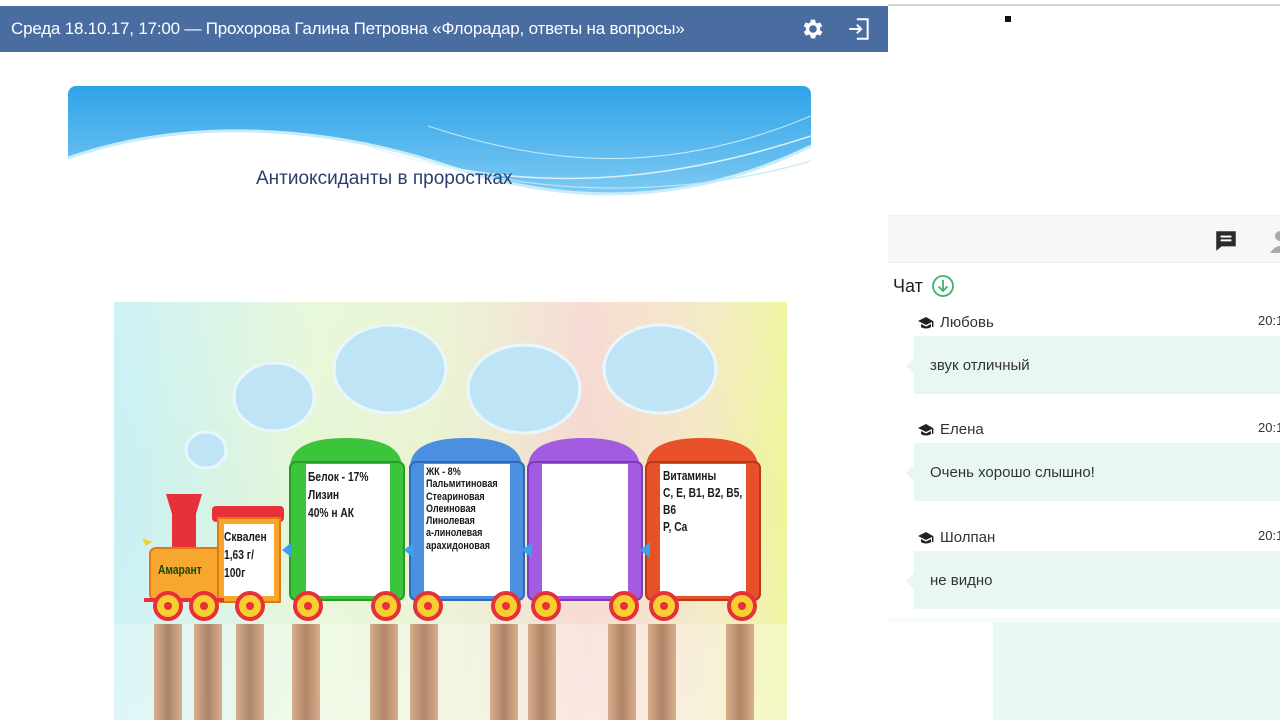 This screenshot has height=720, width=1280. What do you see at coordinates (1084, 5) in the screenshot?
I see `top-divider` at bounding box center [1084, 5].